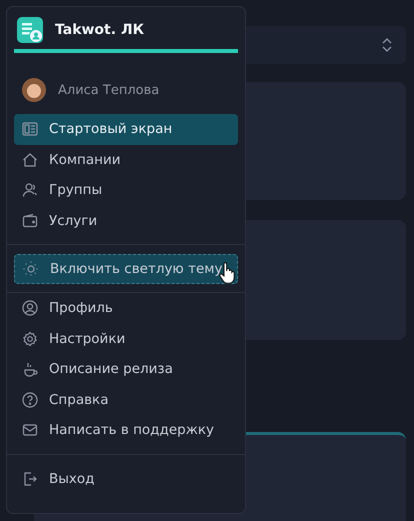 The image size is (414, 521). What do you see at coordinates (30, 129) in the screenshot?
I see `dashboard-icon` at bounding box center [30, 129].